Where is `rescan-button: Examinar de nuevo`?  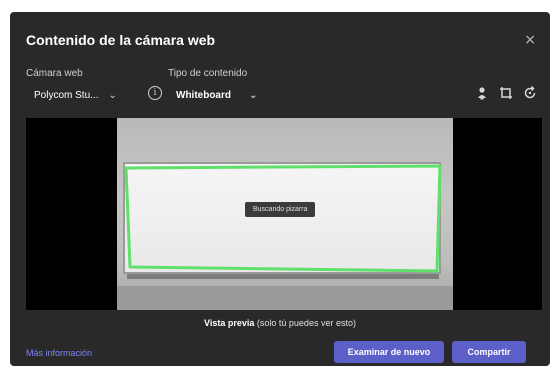 rescan-button: Examinar de nuevo is located at coordinates (389, 352).